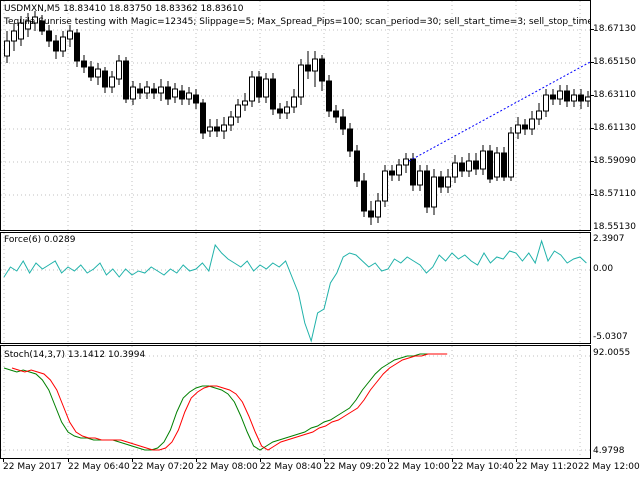 This screenshot has width=640, height=480. I want to click on time-label: 22 May 07:20, so click(163, 467).